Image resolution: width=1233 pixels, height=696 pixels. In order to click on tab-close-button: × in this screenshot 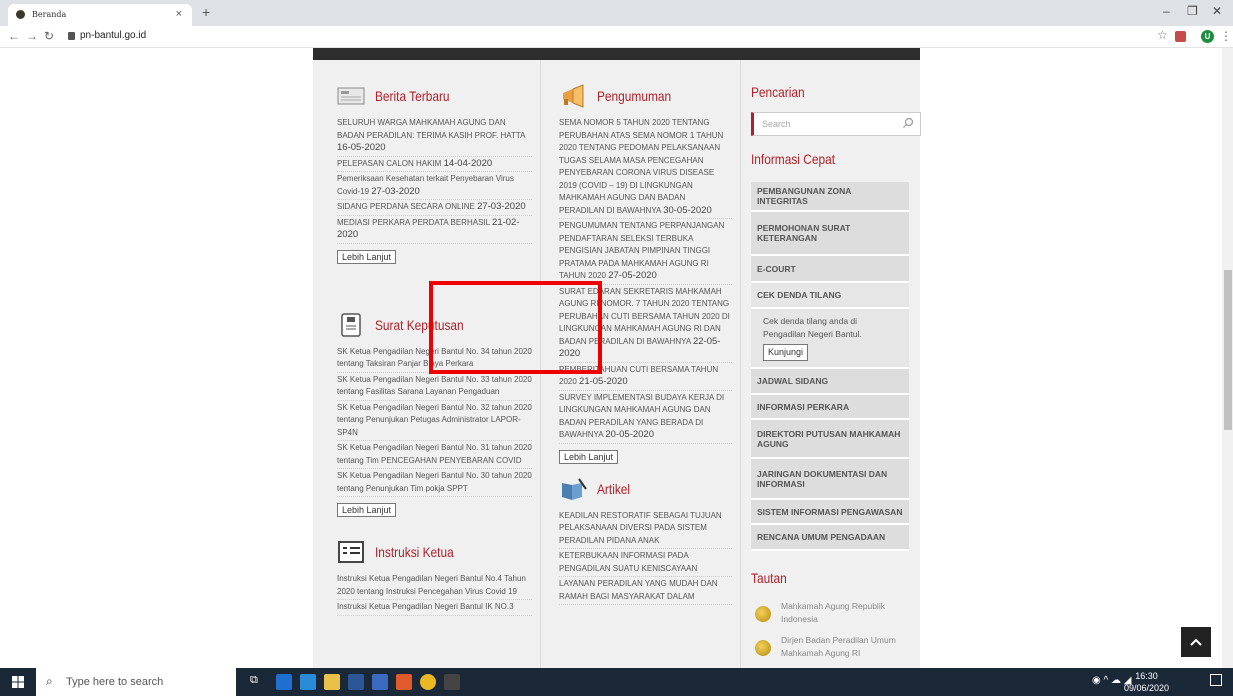, I will do `click(179, 14)`.